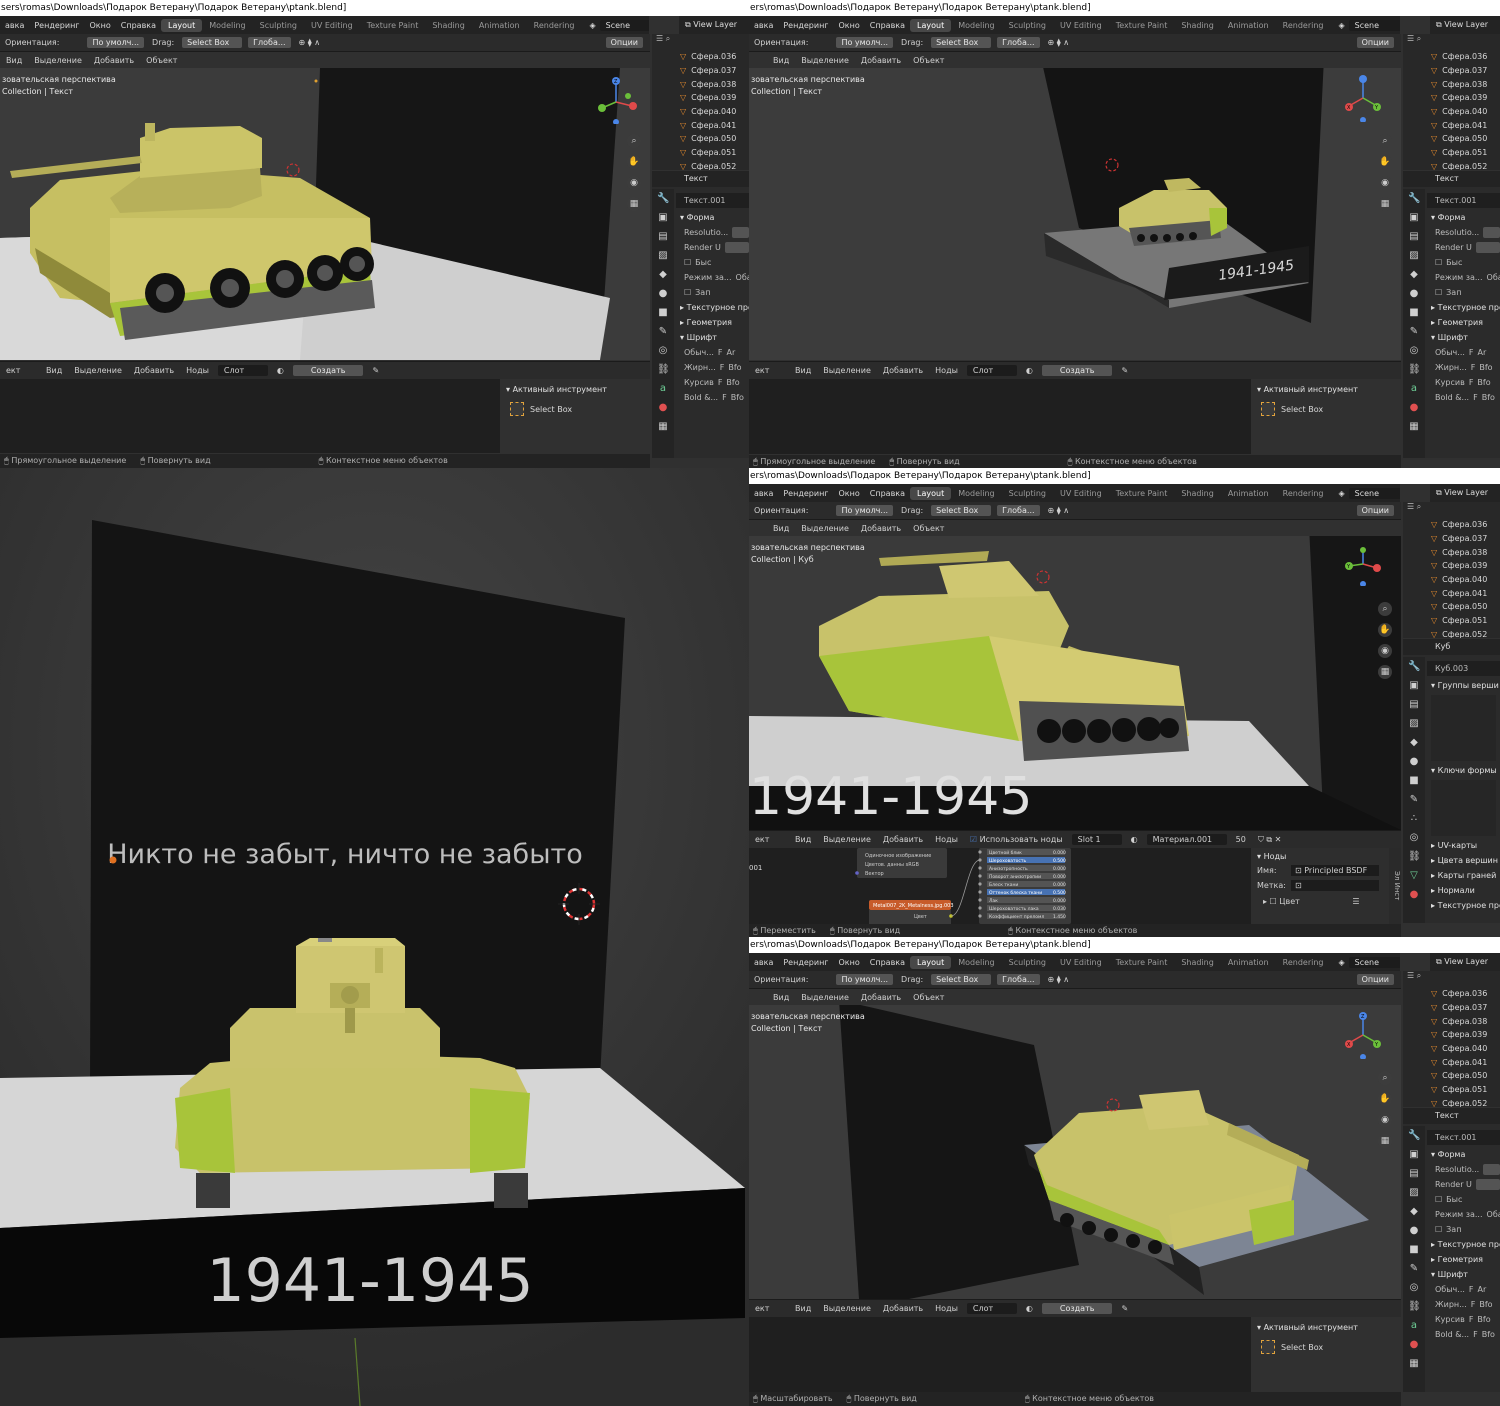  Describe the element at coordinates (1000, 1354) in the screenshot. I see `node-editor-canvas` at that location.